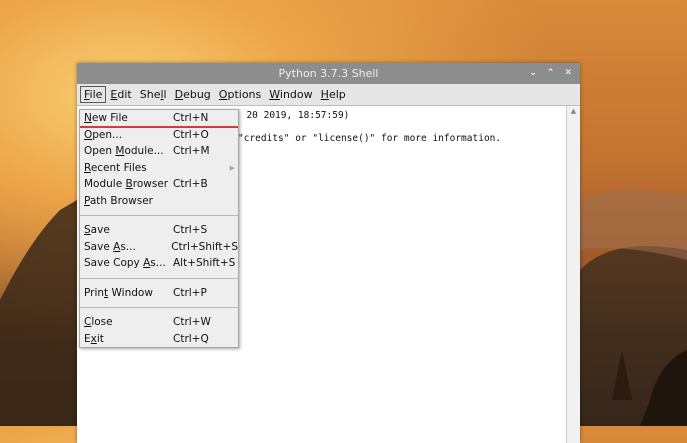 The image size is (687, 443). Describe the element at coordinates (551, 73) in the screenshot. I see `maximize-chevron-up-icon: ⌃` at that location.